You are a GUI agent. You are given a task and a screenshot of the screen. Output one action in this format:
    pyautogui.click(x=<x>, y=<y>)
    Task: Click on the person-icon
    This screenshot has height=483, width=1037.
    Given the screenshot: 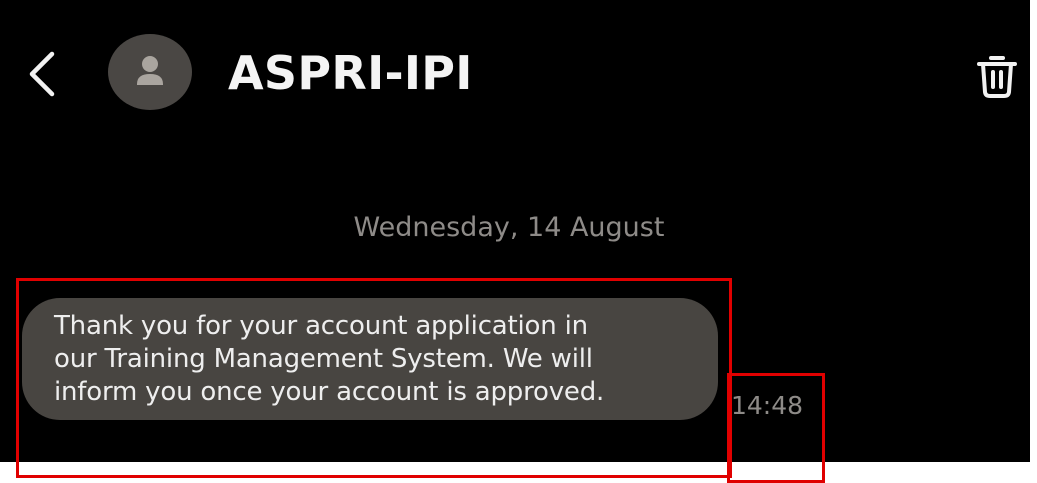 What is the action you would take?
    pyautogui.click(x=150, y=70)
    